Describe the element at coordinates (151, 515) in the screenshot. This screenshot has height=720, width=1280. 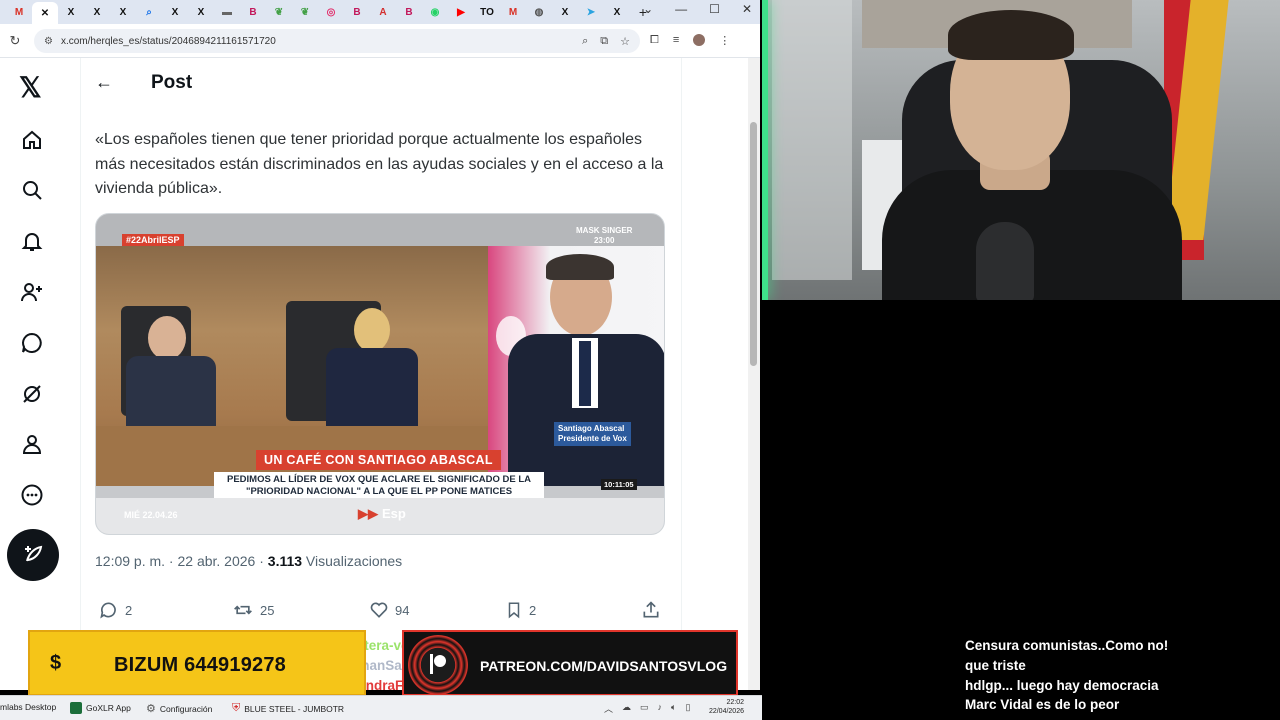
I see `video-date: MIÉ 22.04.26` at that location.